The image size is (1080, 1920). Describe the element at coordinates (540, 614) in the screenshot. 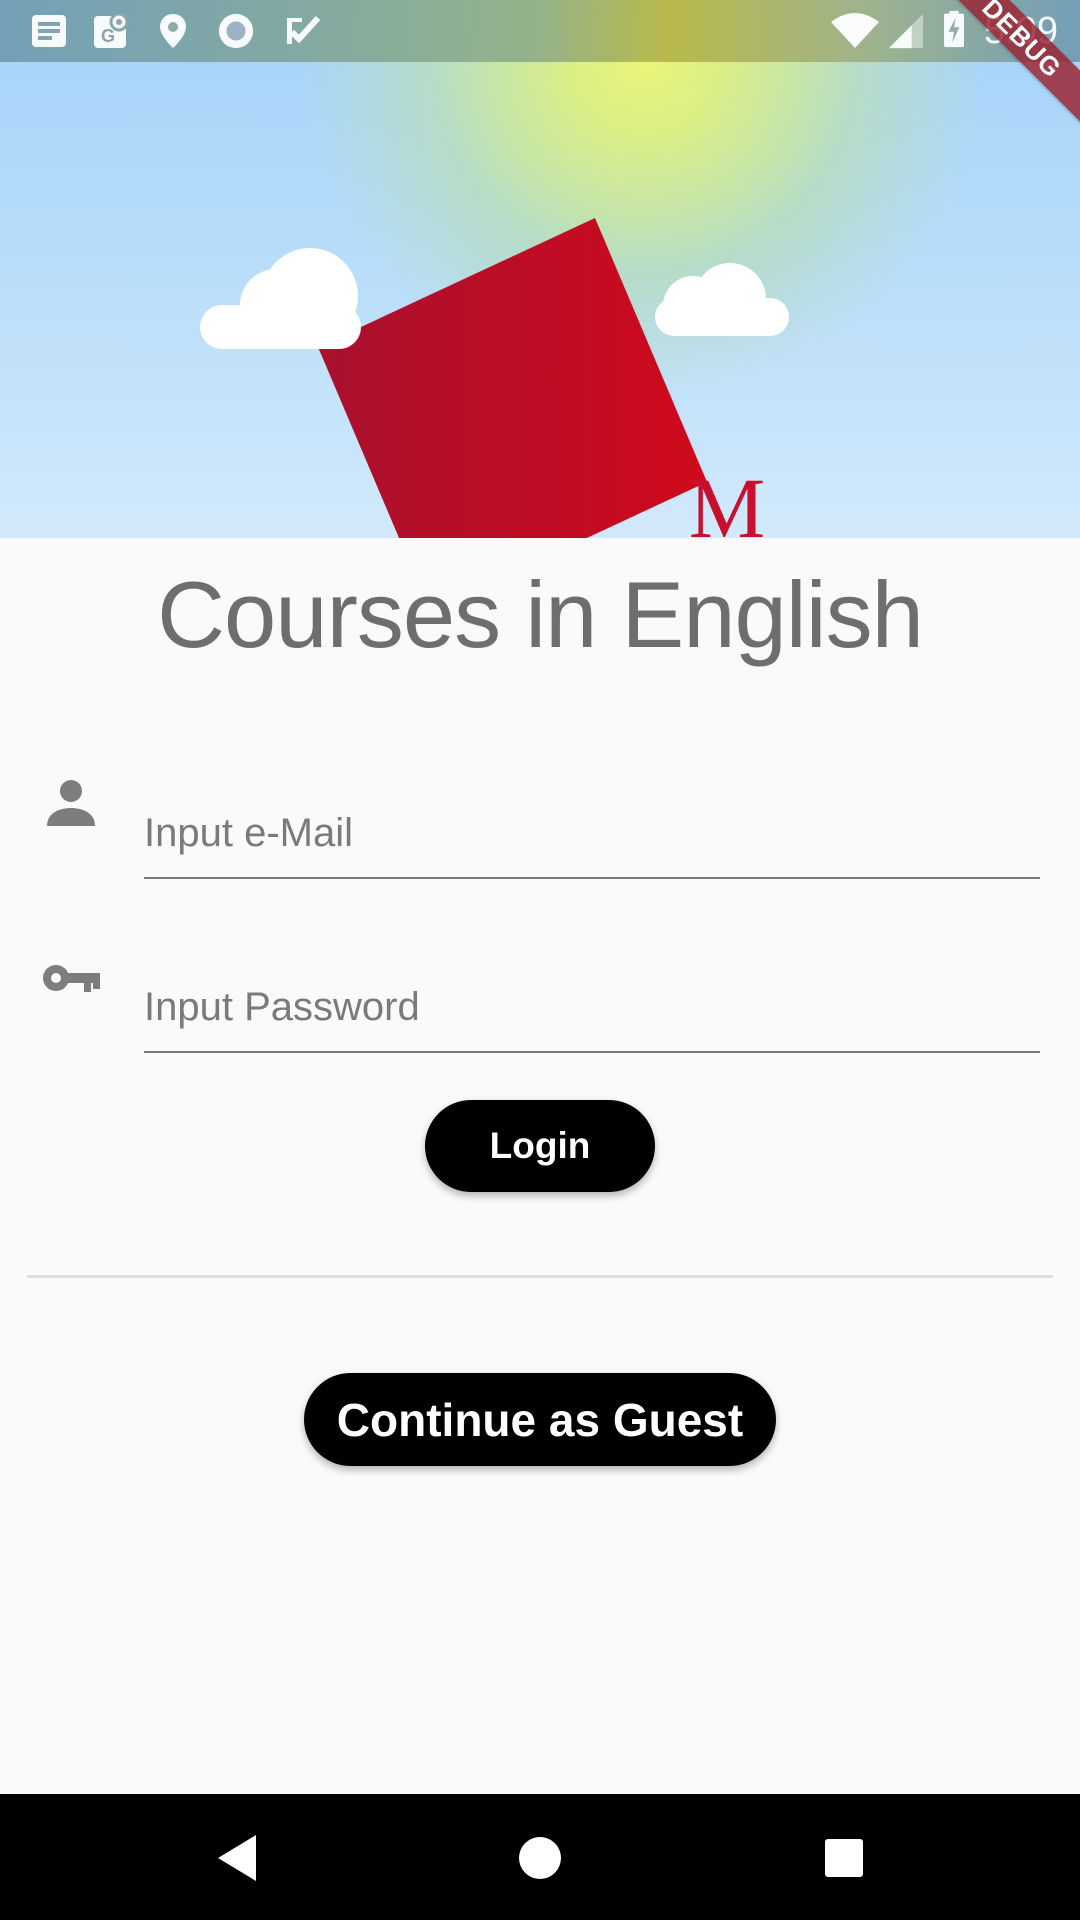

I see `page-title: Courses in English` at that location.